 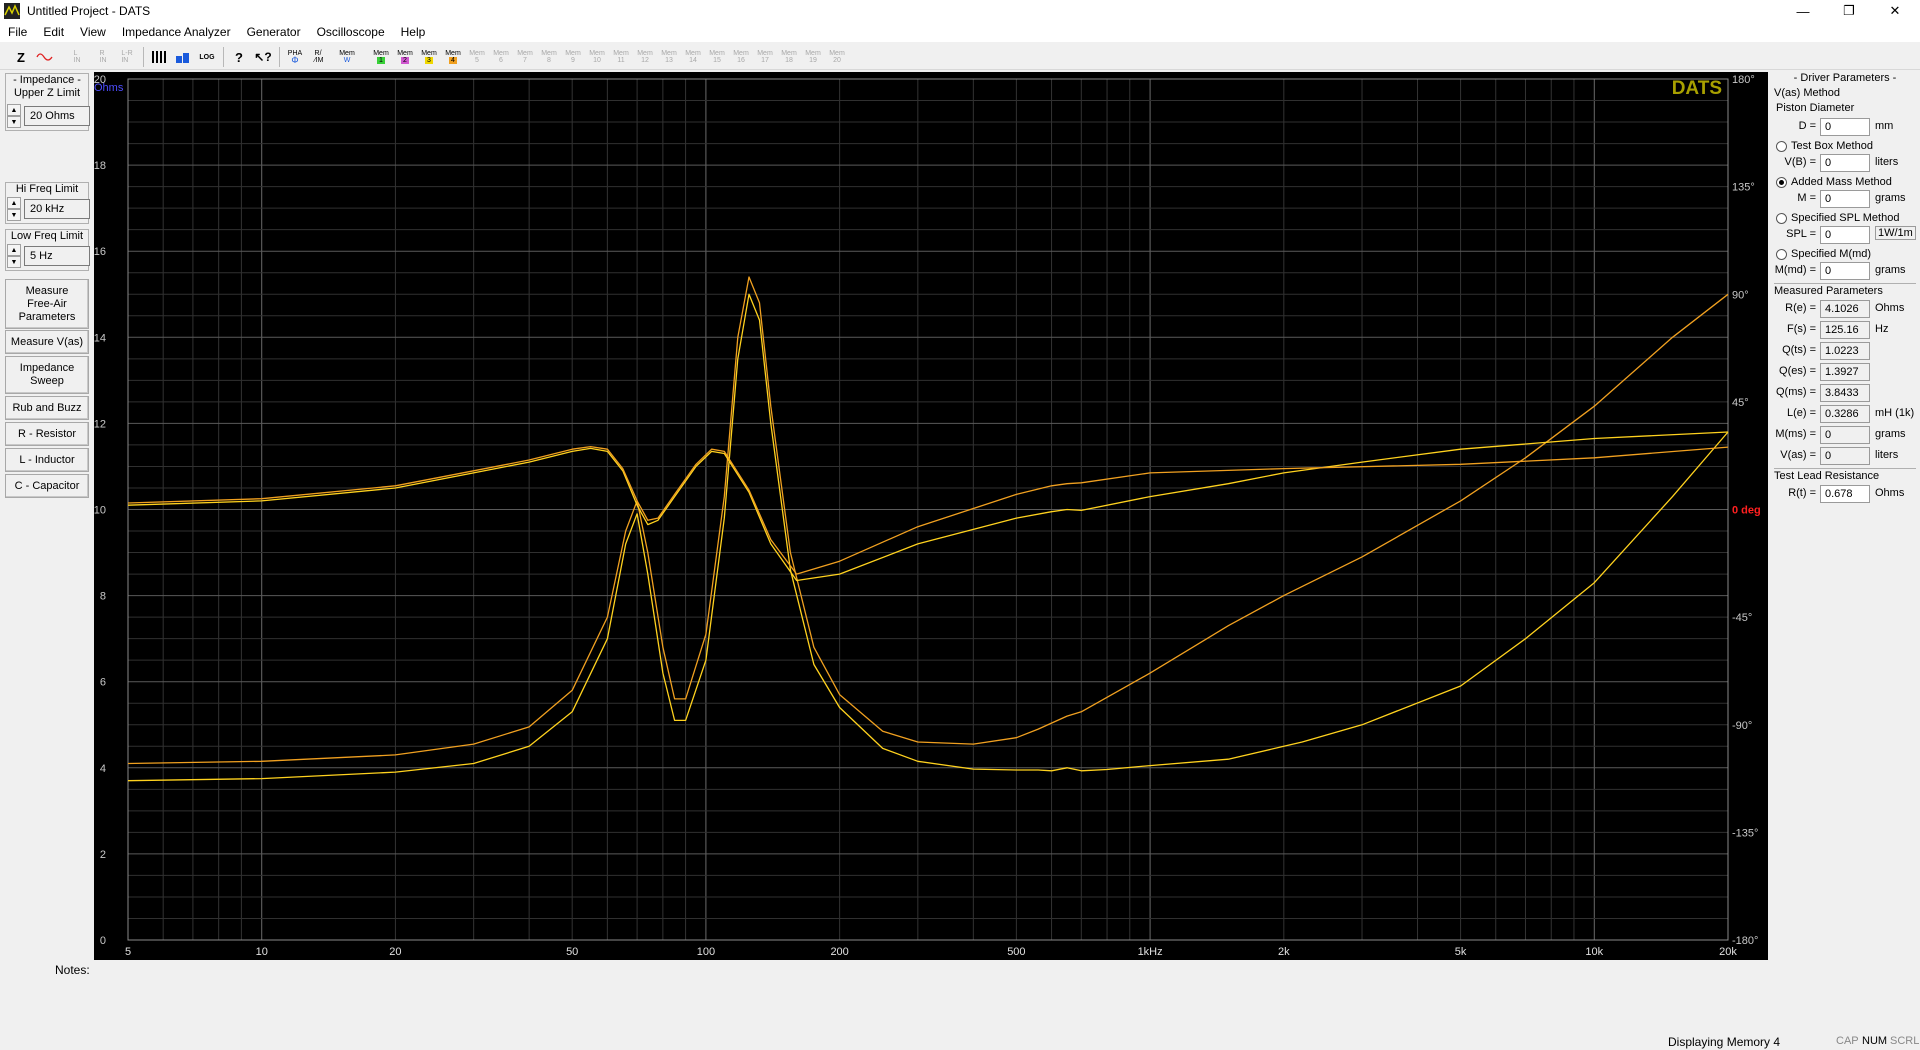 I want to click on x-tick-label: 20, so click(x=395, y=952).